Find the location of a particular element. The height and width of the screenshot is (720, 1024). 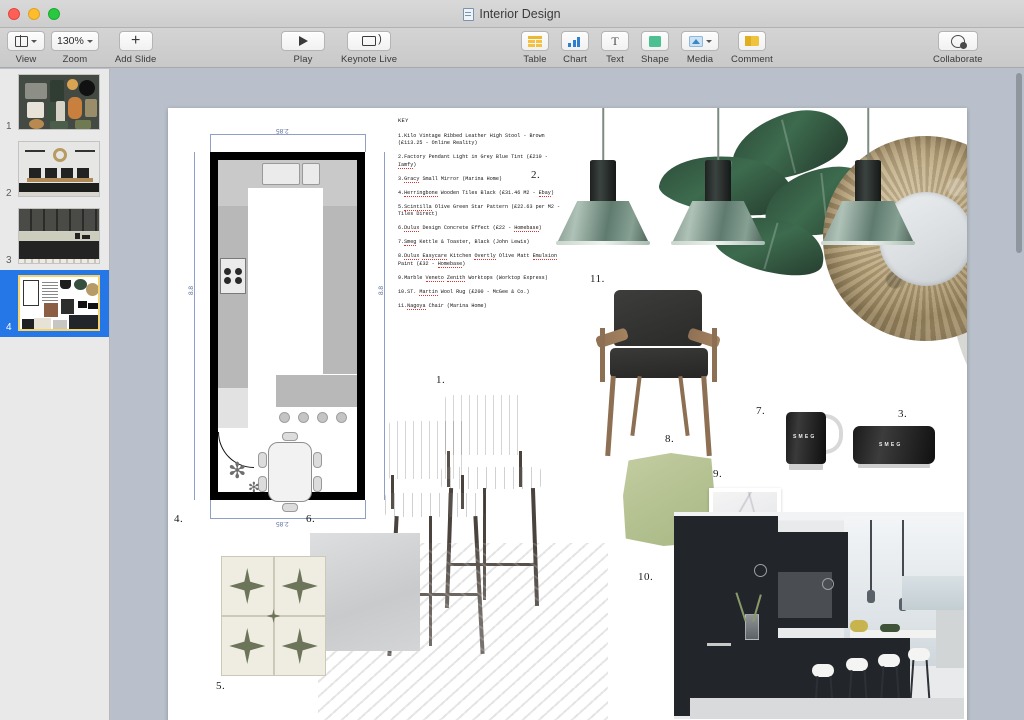

photo-side-counter is located at coordinates (950, 638).